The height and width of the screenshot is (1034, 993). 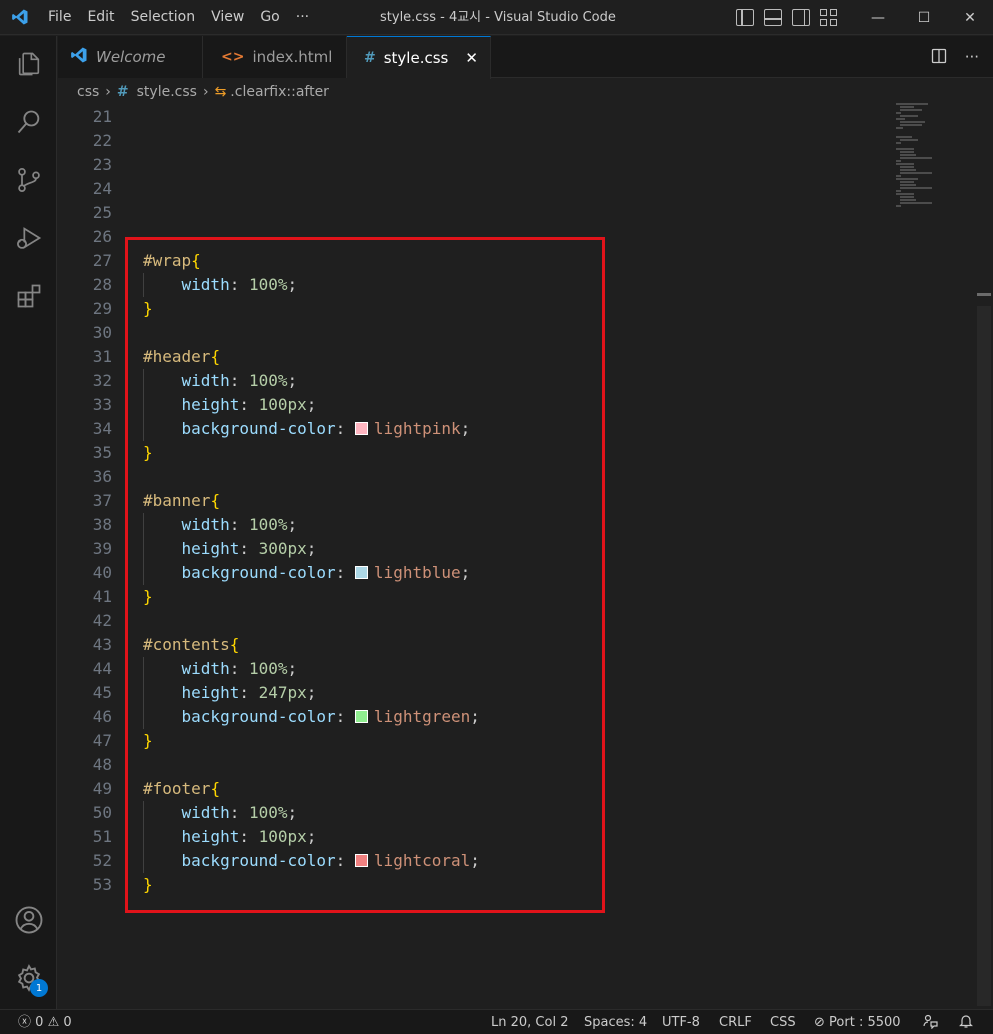 I want to click on error-count: 0, so click(x=39, y=1022).